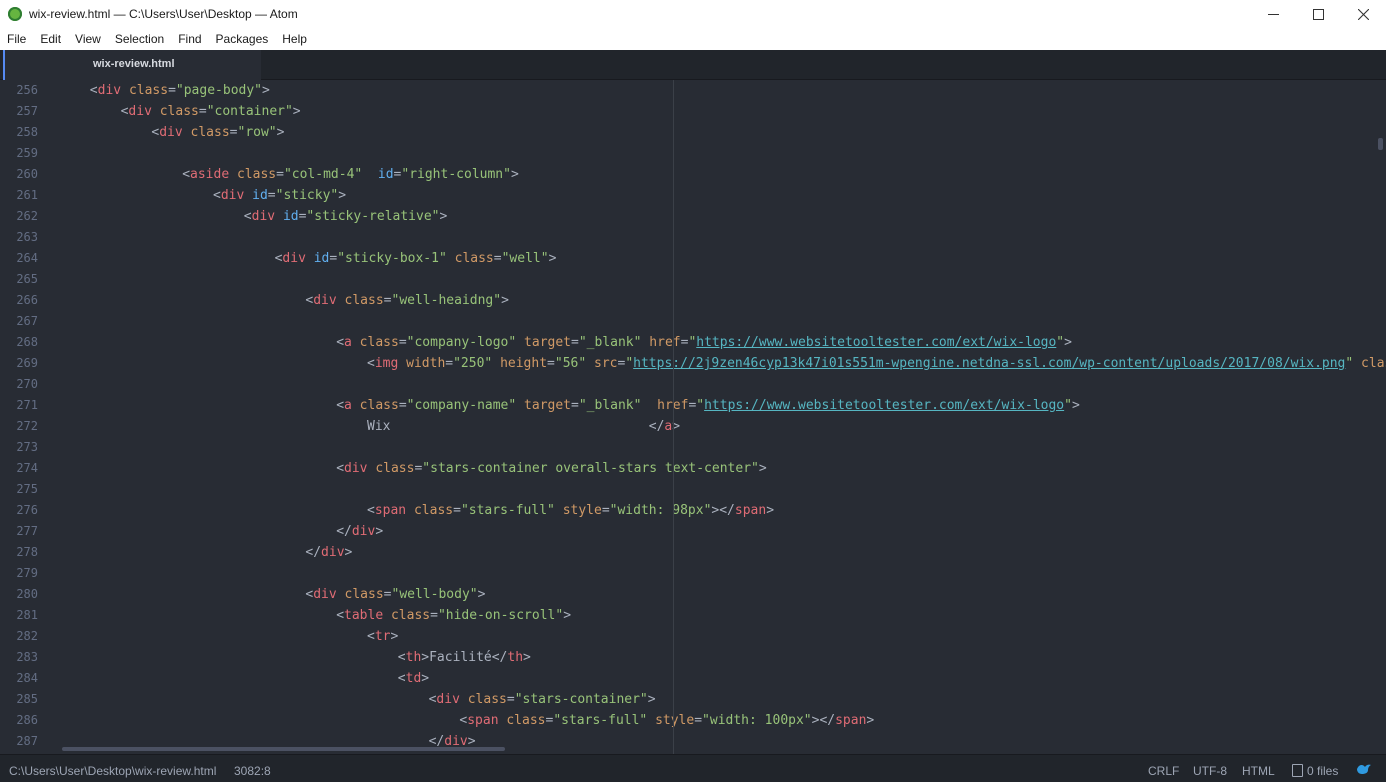 This screenshot has width=1386, height=782. What do you see at coordinates (27, 720) in the screenshot?
I see `line-number: 286` at bounding box center [27, 720].